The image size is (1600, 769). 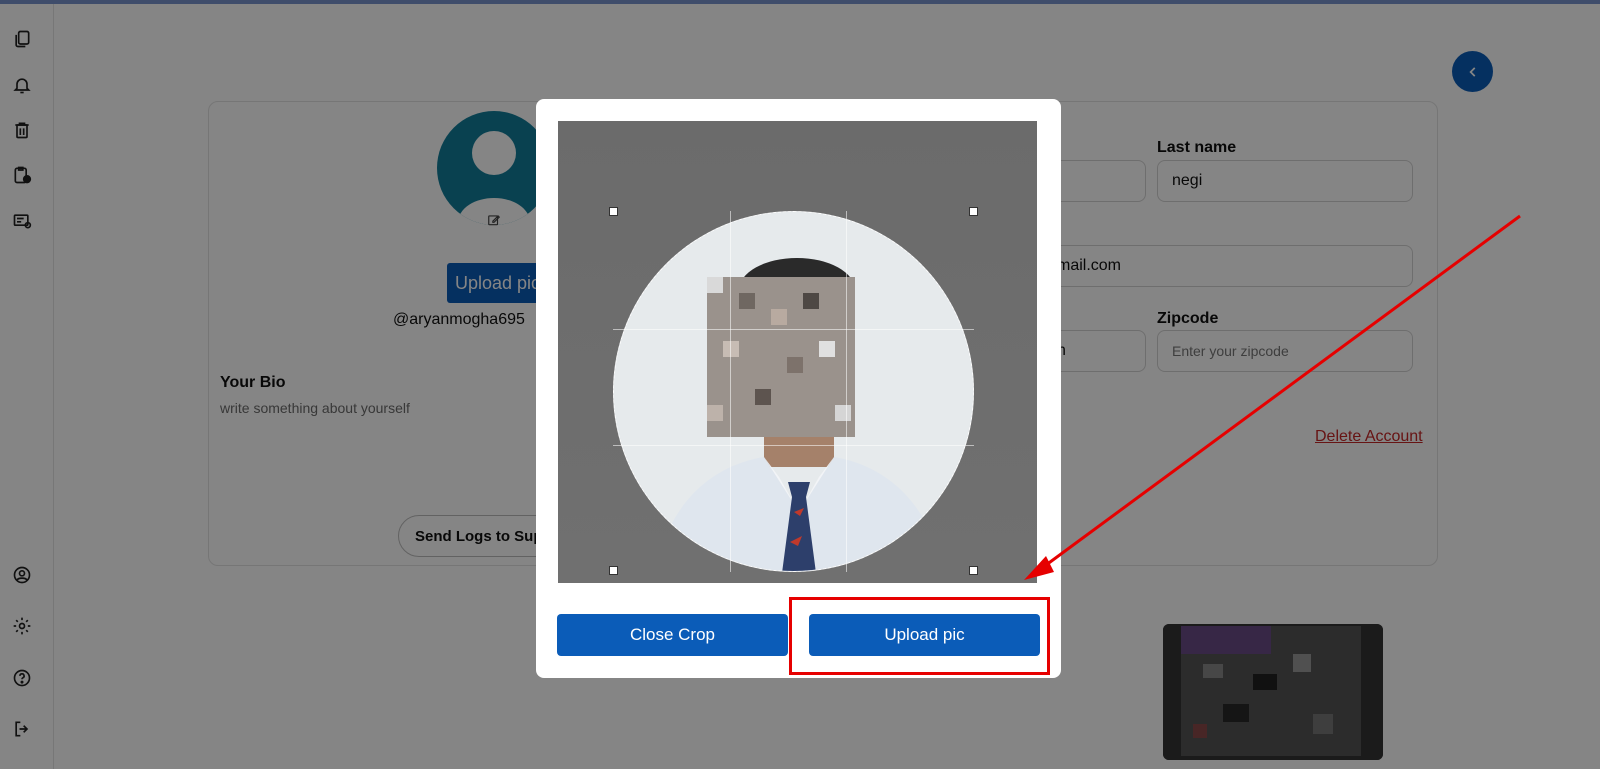 I want to click on crop-handle-bottom-left, so click(x=613, y=570).